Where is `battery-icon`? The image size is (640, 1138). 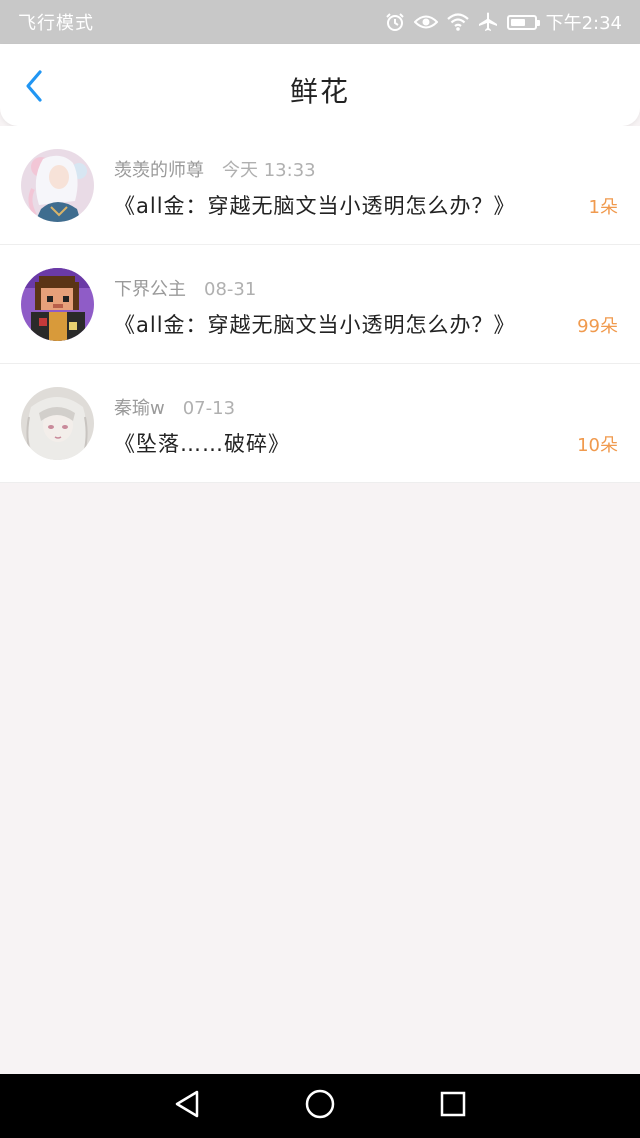
battery-icon is located at coordinates (523, 22).